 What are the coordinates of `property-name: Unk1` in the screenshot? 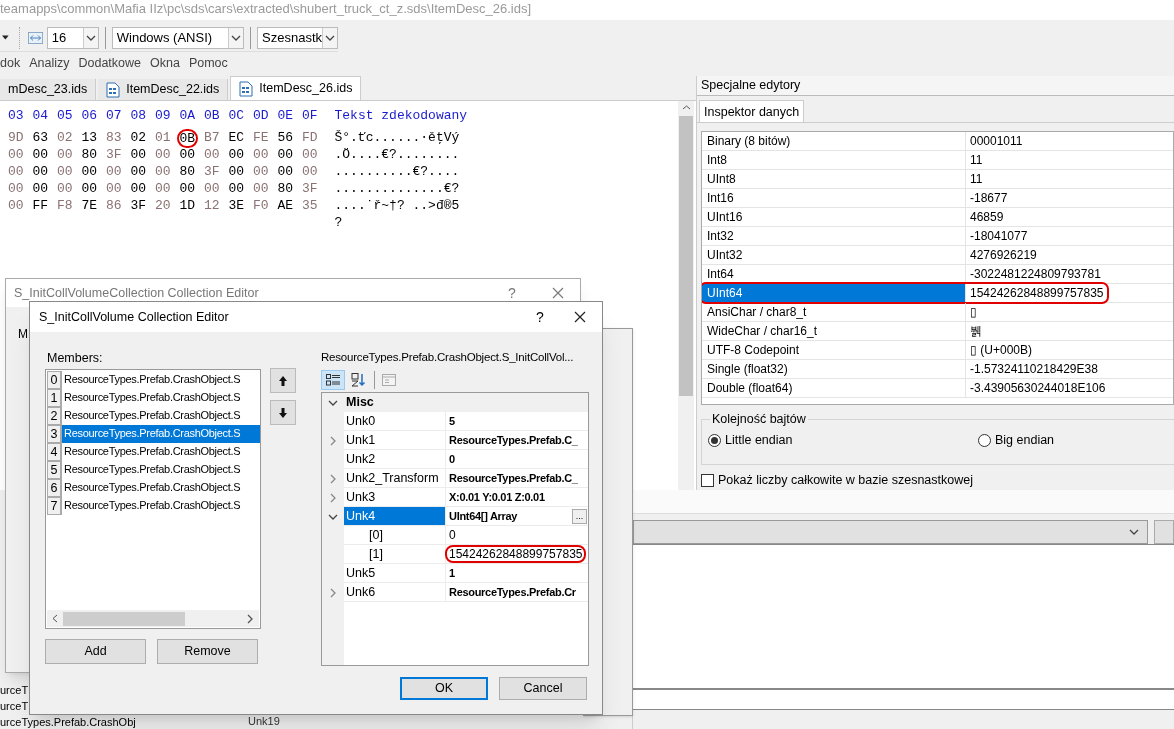 It's located at (395, 440).